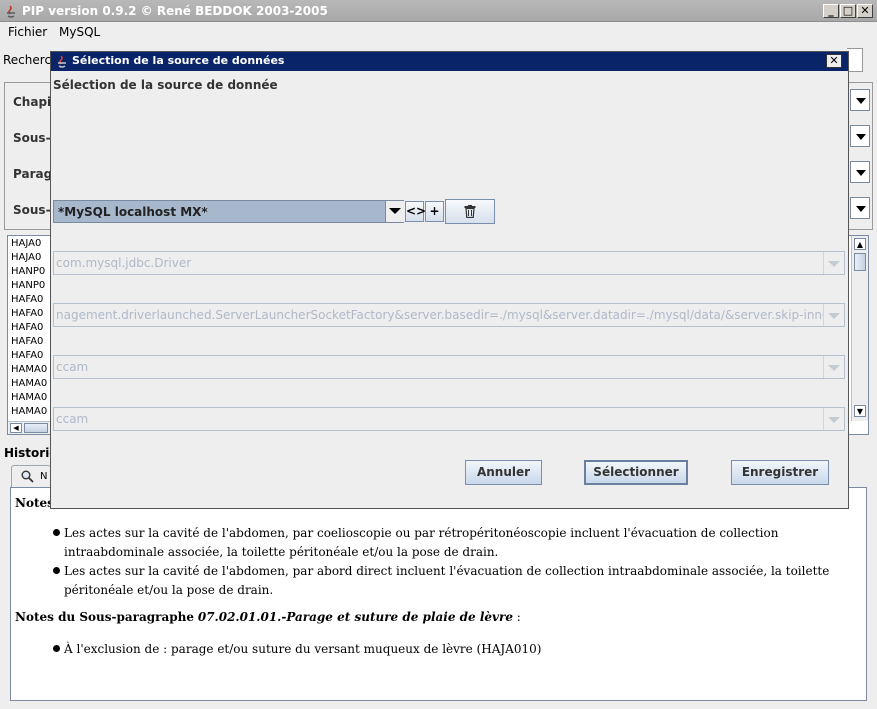 The height and width of the screenshot is (709, 877). I want to click on chapitre-dropdown, so click(860, 100).